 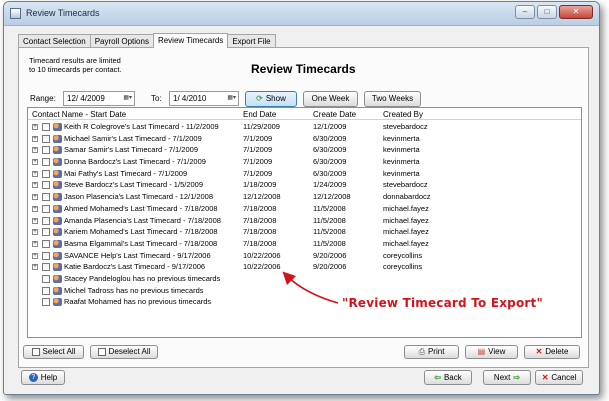 I want to click on tab-export-file: Export File, so click(x=251, y=41).